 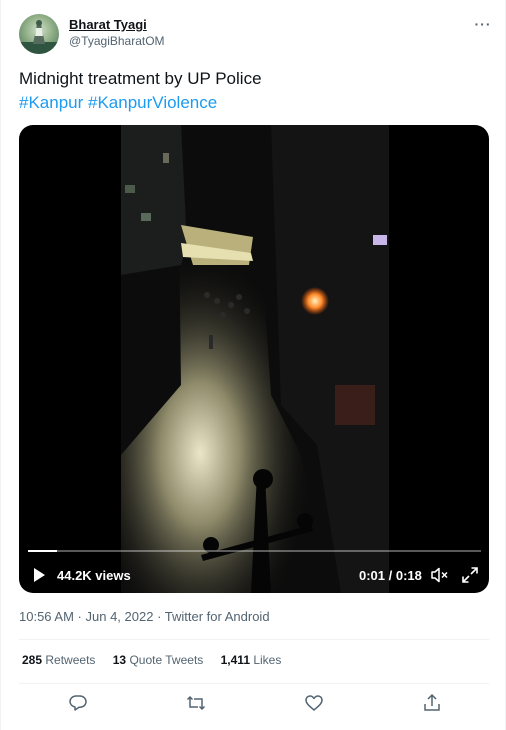 I want to click on tweet-time: 10:56 AM, so click(x=46, y=616).